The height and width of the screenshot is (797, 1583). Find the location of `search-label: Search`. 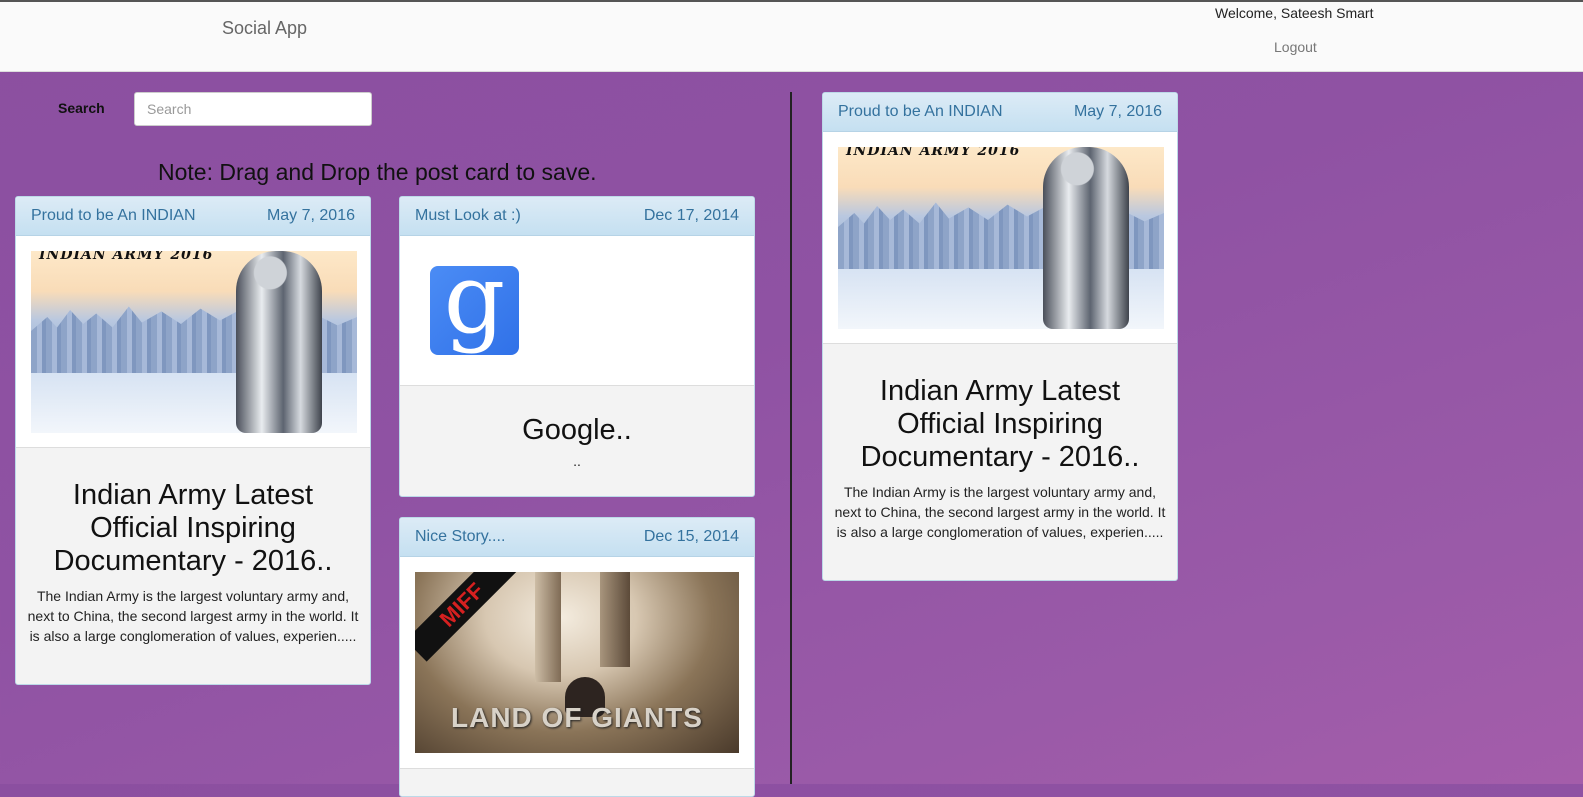

search-label: Search is located at coordinates (81, 108).